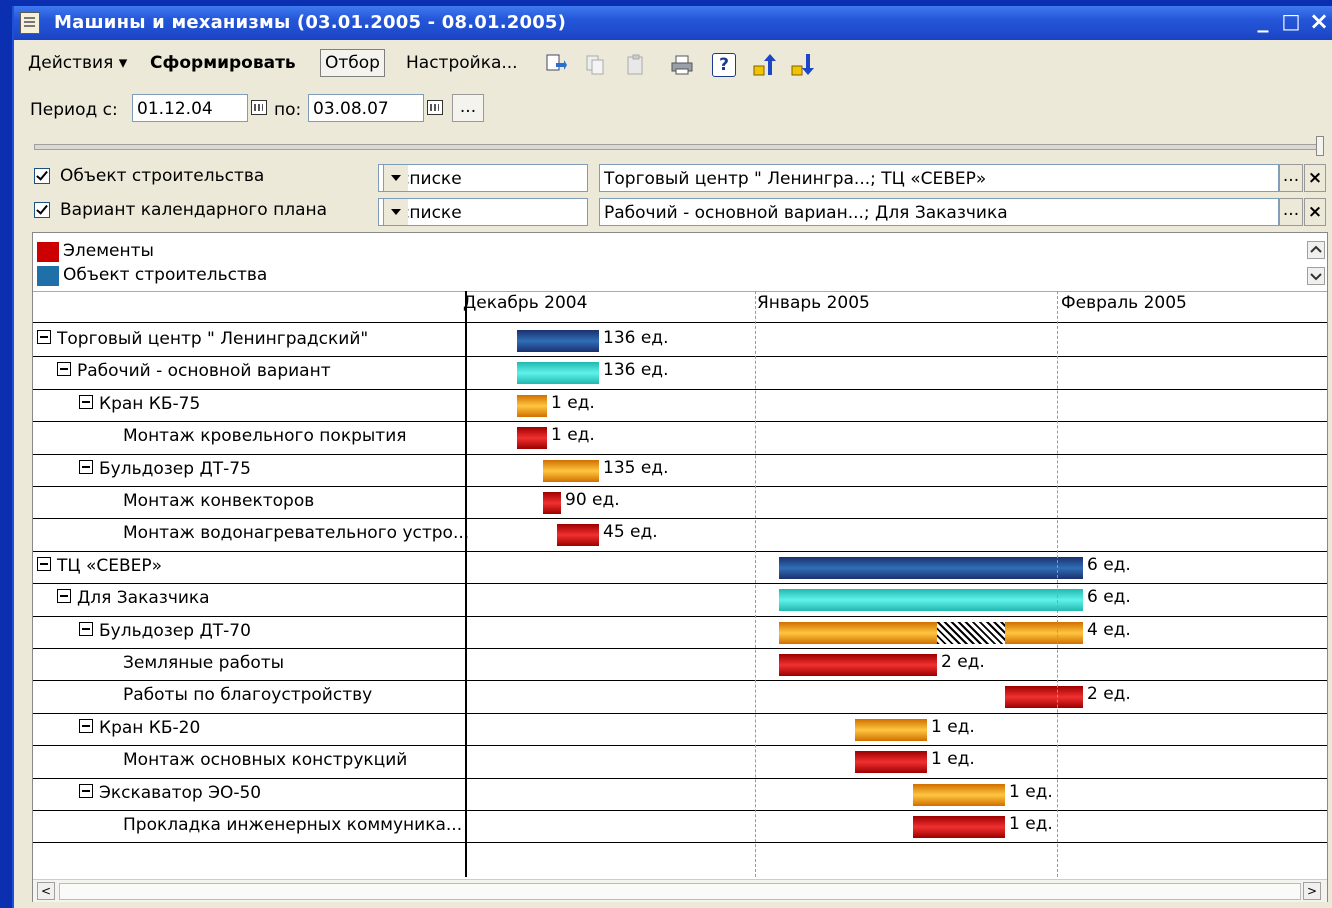 The image size is (1332, 908). Describe the element at coordinates (1315, 178) in the screenshot. I see `filter-object-clear-button: ×` at that location.